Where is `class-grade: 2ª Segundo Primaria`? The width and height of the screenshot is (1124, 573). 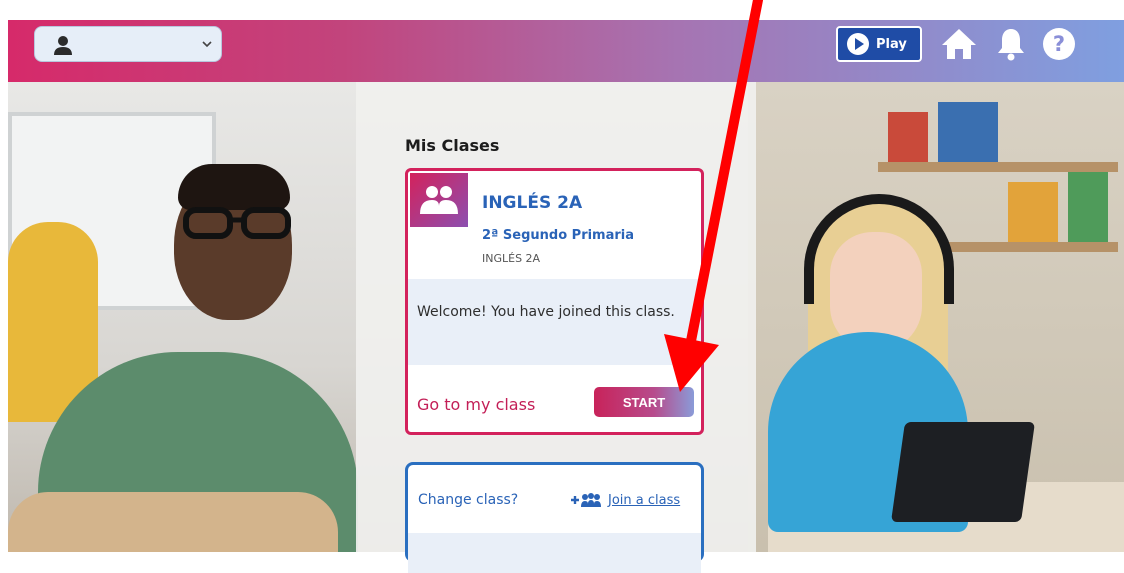 class-grade: 2ª Segundo Primaria is located at coordinates (558, 235).